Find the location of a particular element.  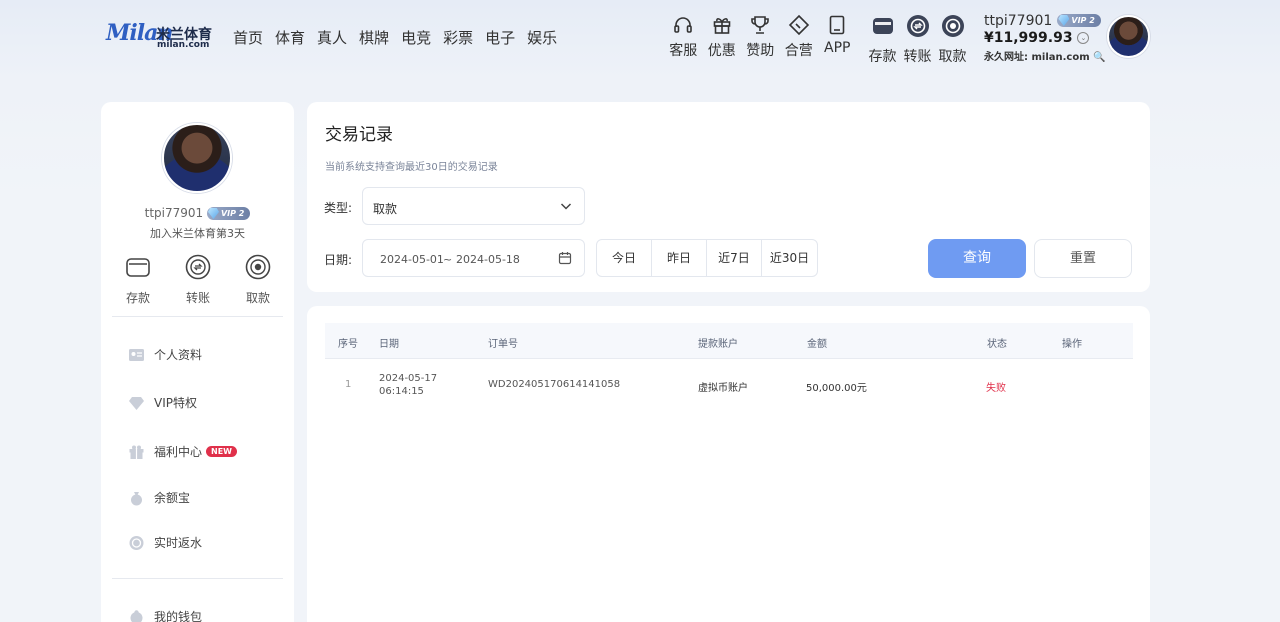

sidebar-transfer-button: 转账 is located at coordinates (198, 280).